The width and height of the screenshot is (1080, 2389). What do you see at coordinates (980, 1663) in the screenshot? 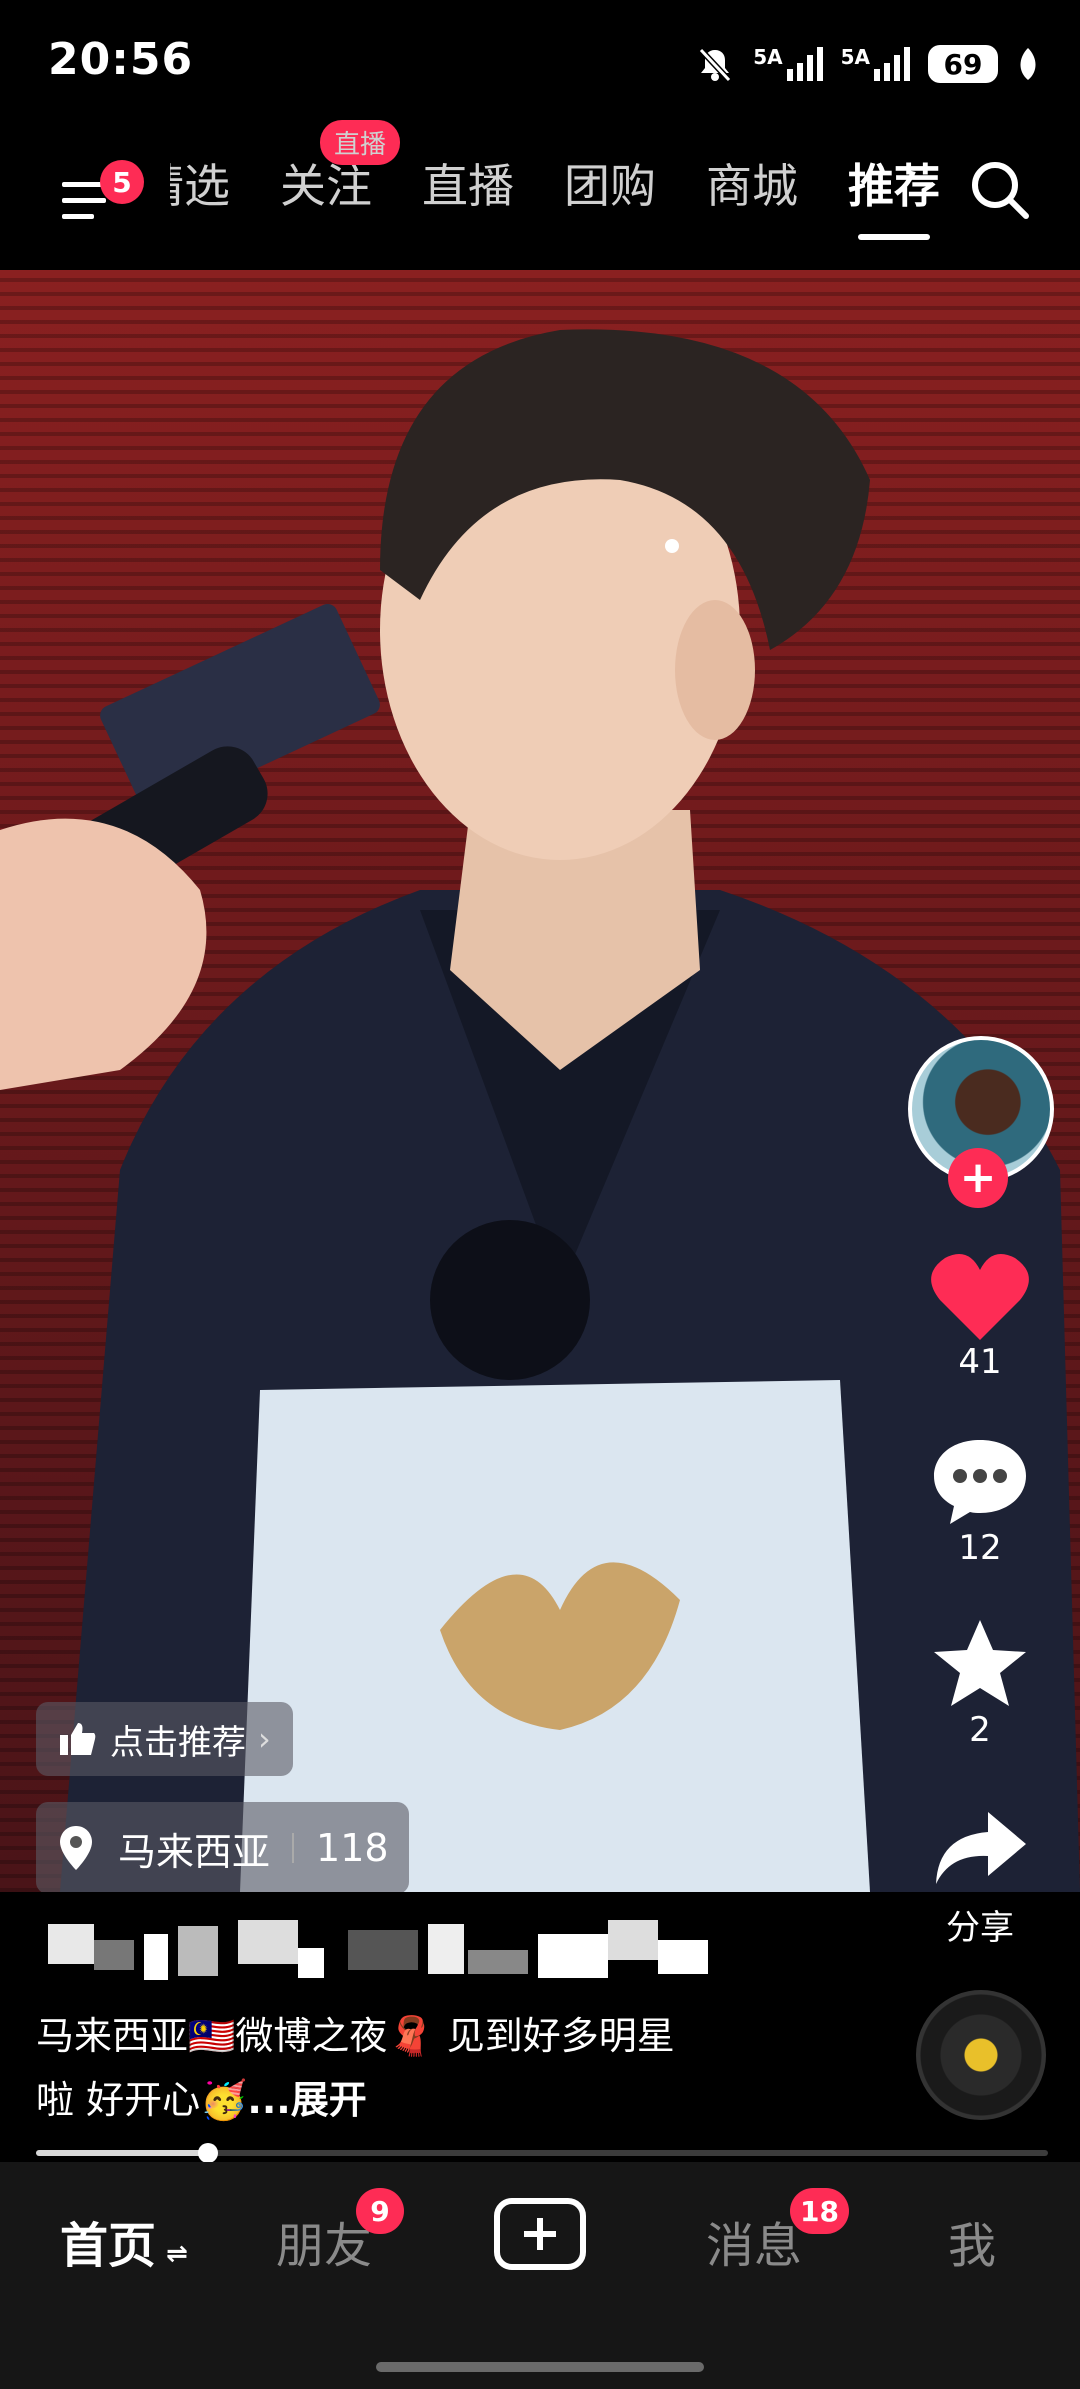
I see `star-icon` at bounding box center [980, 1663].